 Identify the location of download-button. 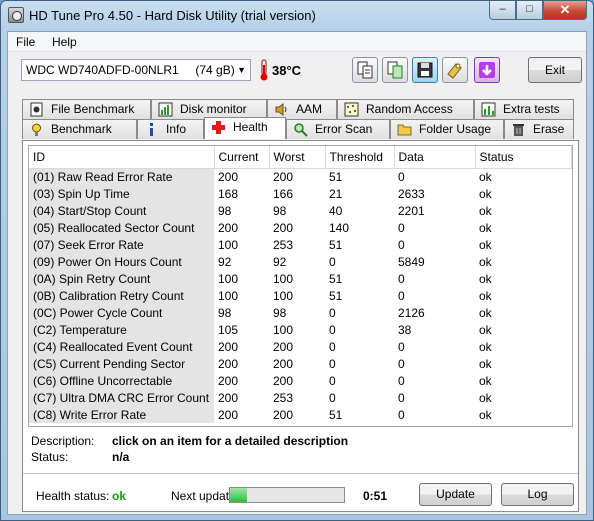
(487, 70).